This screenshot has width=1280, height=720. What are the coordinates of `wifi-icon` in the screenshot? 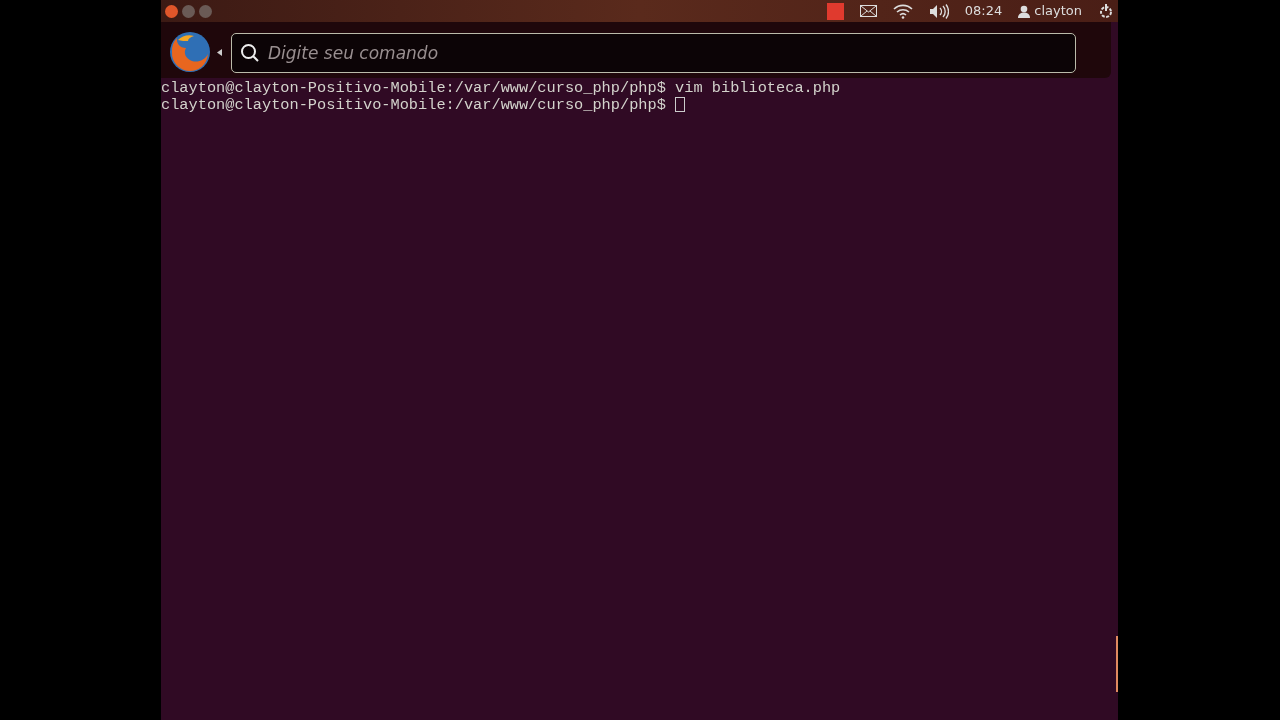 It's located at (902, 11).